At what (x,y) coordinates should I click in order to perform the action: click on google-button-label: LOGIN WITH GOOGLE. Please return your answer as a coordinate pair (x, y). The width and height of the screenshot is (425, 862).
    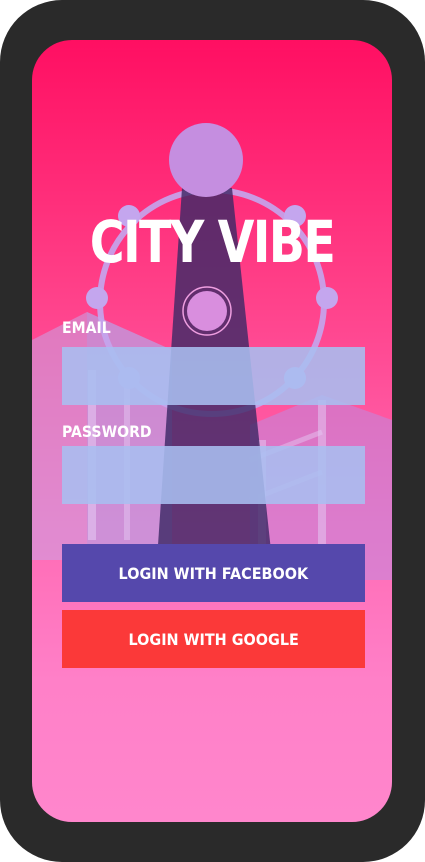
    Looking at the image, I should click on (213, 639).